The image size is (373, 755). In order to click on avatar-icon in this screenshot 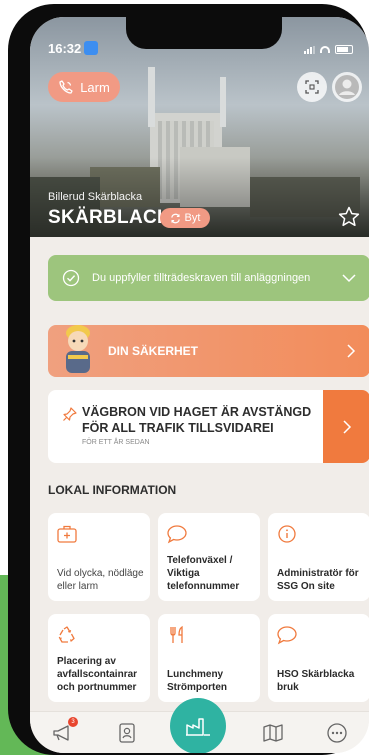, I will do `click(347, 87)`.